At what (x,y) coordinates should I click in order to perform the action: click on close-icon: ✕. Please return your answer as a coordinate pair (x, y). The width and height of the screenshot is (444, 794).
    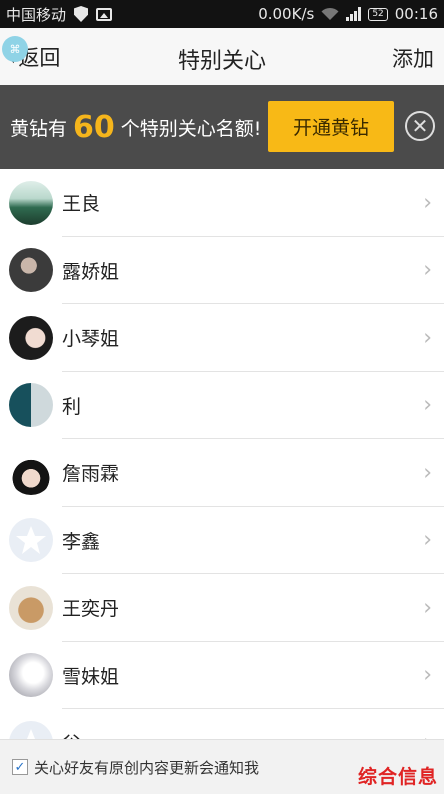
    Looking at the image, I should click on (420, 126).